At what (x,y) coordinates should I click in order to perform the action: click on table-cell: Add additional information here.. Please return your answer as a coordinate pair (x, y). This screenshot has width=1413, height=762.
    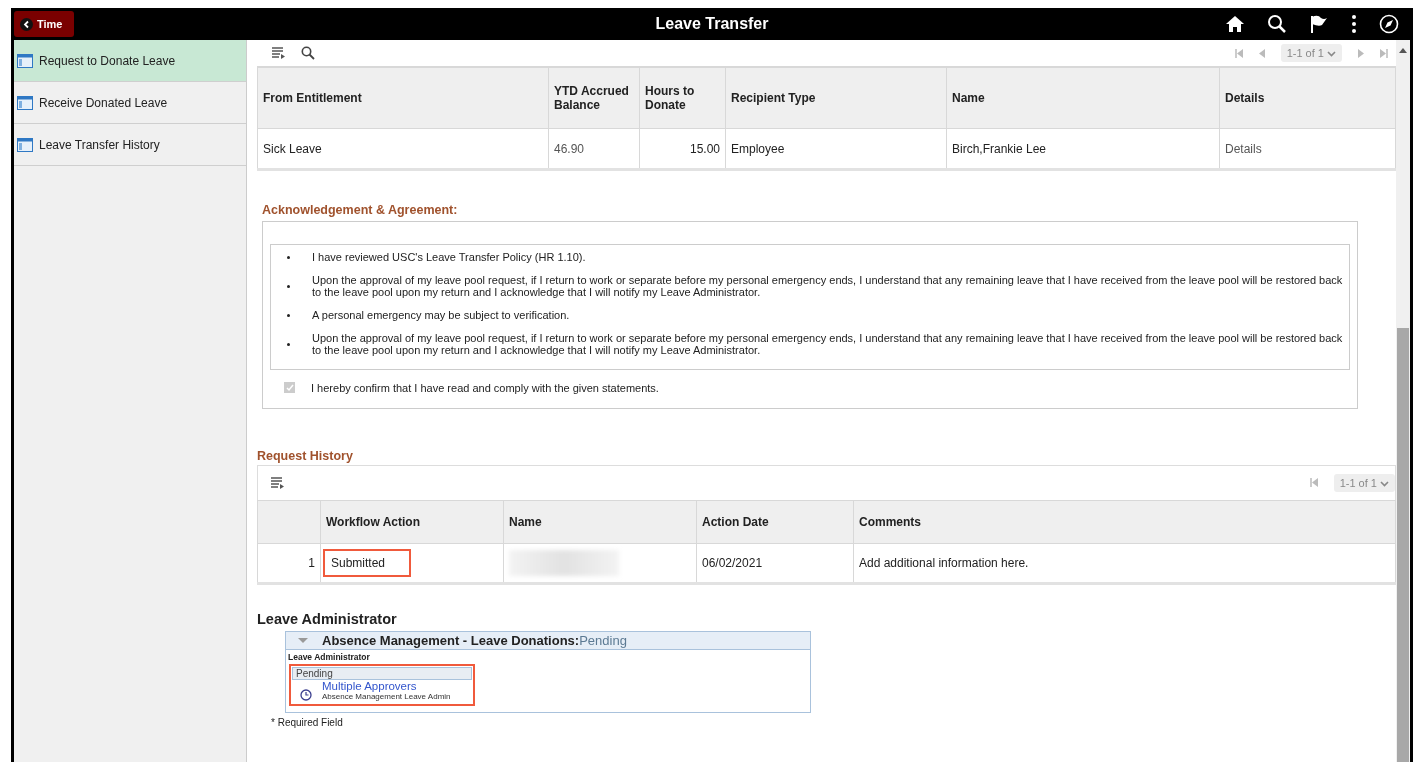
    Looking at the image, I should click on (1124, 563).